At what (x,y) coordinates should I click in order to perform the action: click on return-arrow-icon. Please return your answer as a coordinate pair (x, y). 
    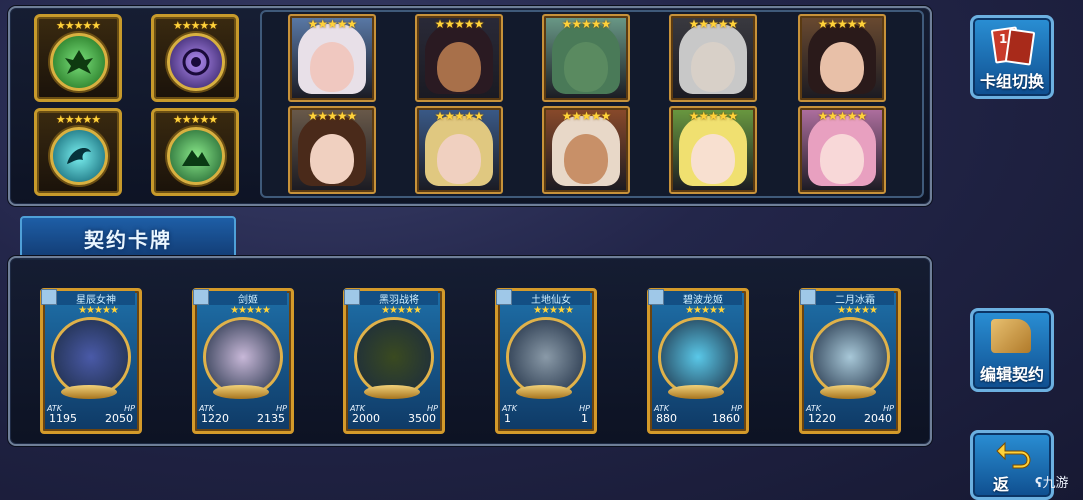
    Looking at the image, I should click on (1013, 455).